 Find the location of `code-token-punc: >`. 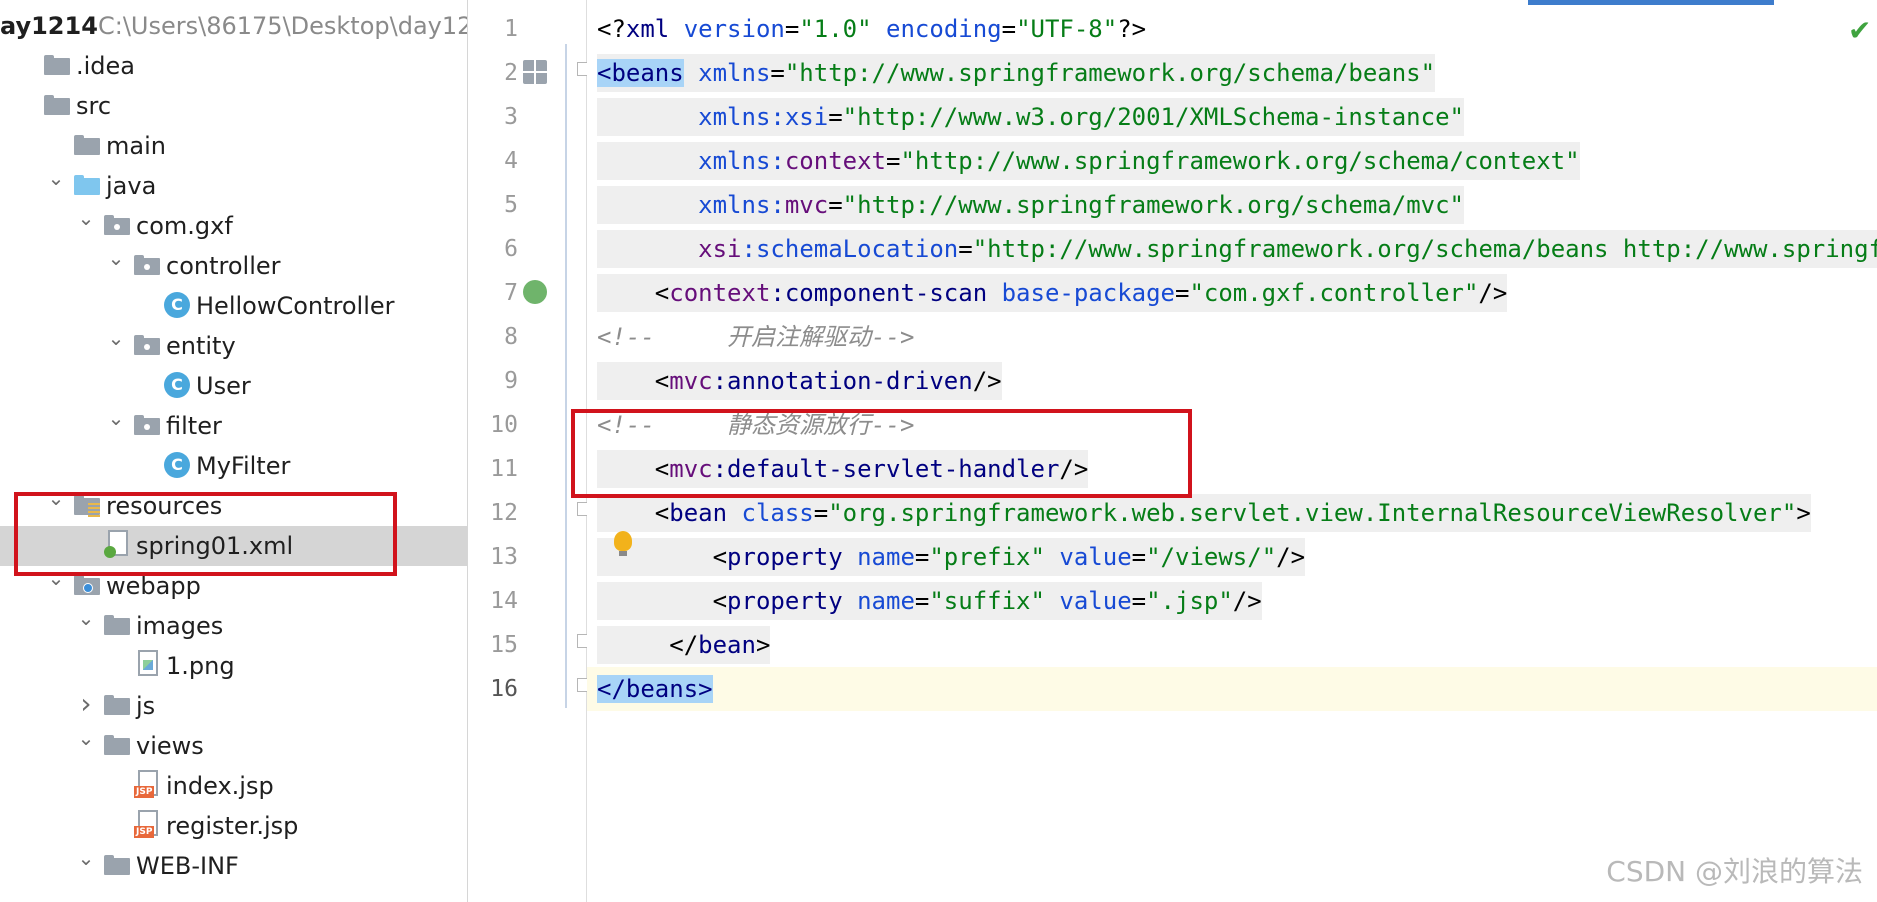

code-token-punc: > is located at coordinates (1803, 513).